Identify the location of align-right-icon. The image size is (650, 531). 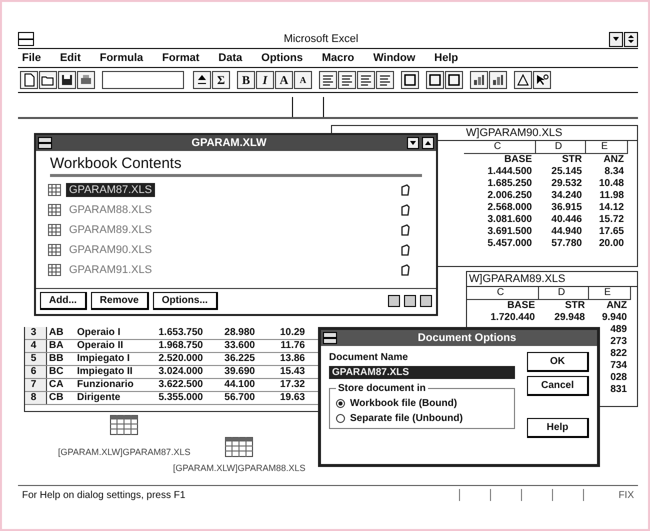
(366, 80).